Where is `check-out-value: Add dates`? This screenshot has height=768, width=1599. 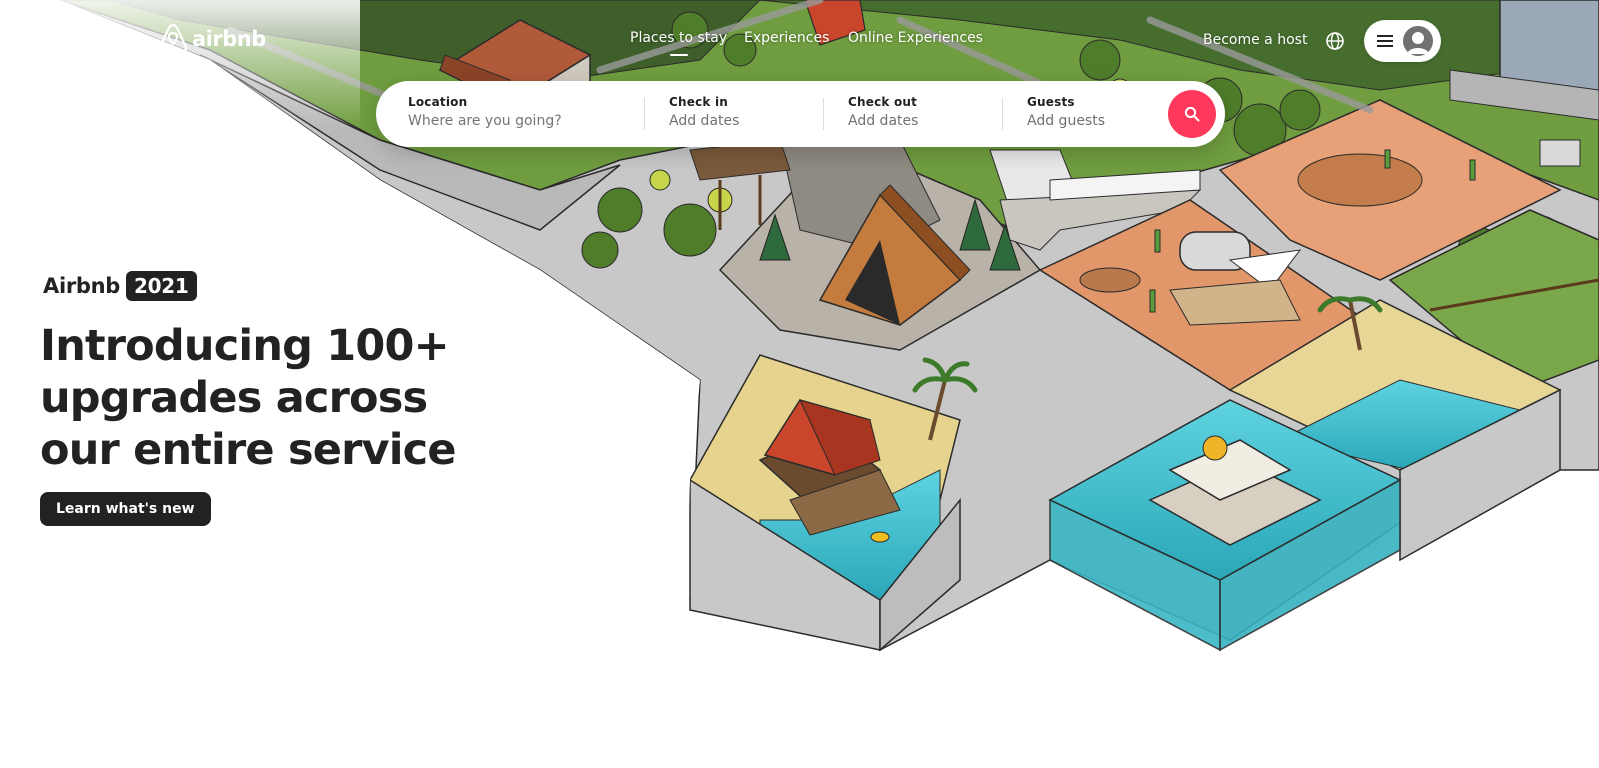
check-out-value: Add dates is located at coordinates (883, 121).